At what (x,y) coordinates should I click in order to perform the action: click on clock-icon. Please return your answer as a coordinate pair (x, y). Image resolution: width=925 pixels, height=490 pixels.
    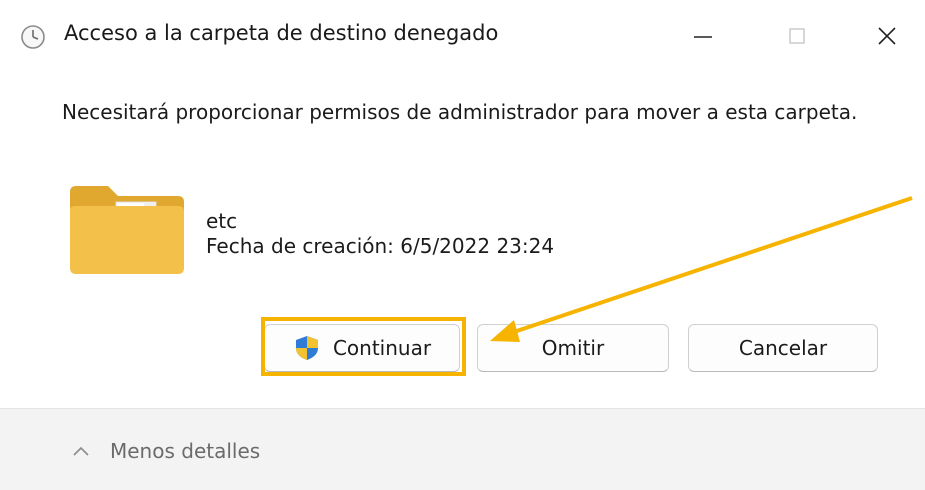
    Looking at the image, I should click on (33, 37).